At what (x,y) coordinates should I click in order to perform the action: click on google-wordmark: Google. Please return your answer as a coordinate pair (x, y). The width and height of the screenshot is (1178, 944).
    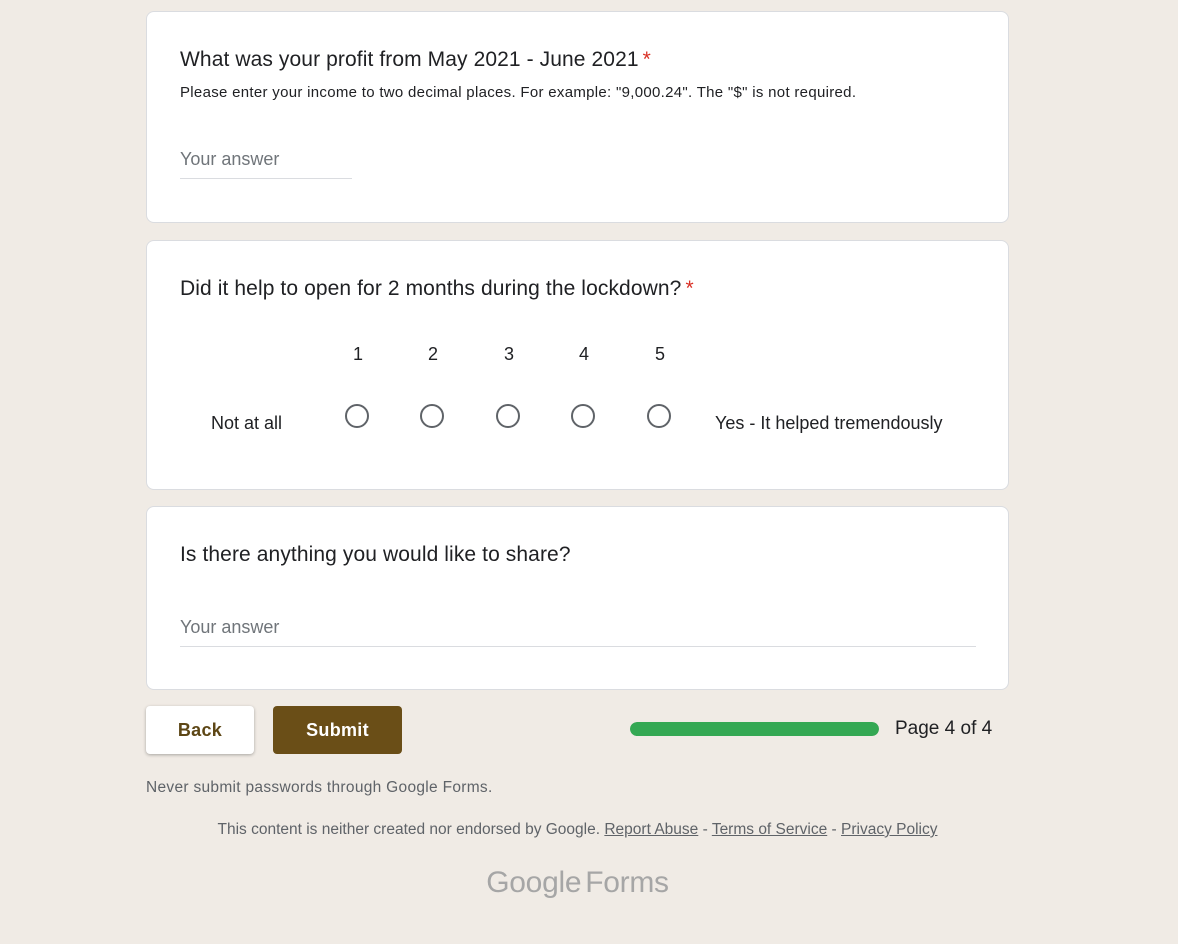
    Looking at the image, I should click on (534, 882).